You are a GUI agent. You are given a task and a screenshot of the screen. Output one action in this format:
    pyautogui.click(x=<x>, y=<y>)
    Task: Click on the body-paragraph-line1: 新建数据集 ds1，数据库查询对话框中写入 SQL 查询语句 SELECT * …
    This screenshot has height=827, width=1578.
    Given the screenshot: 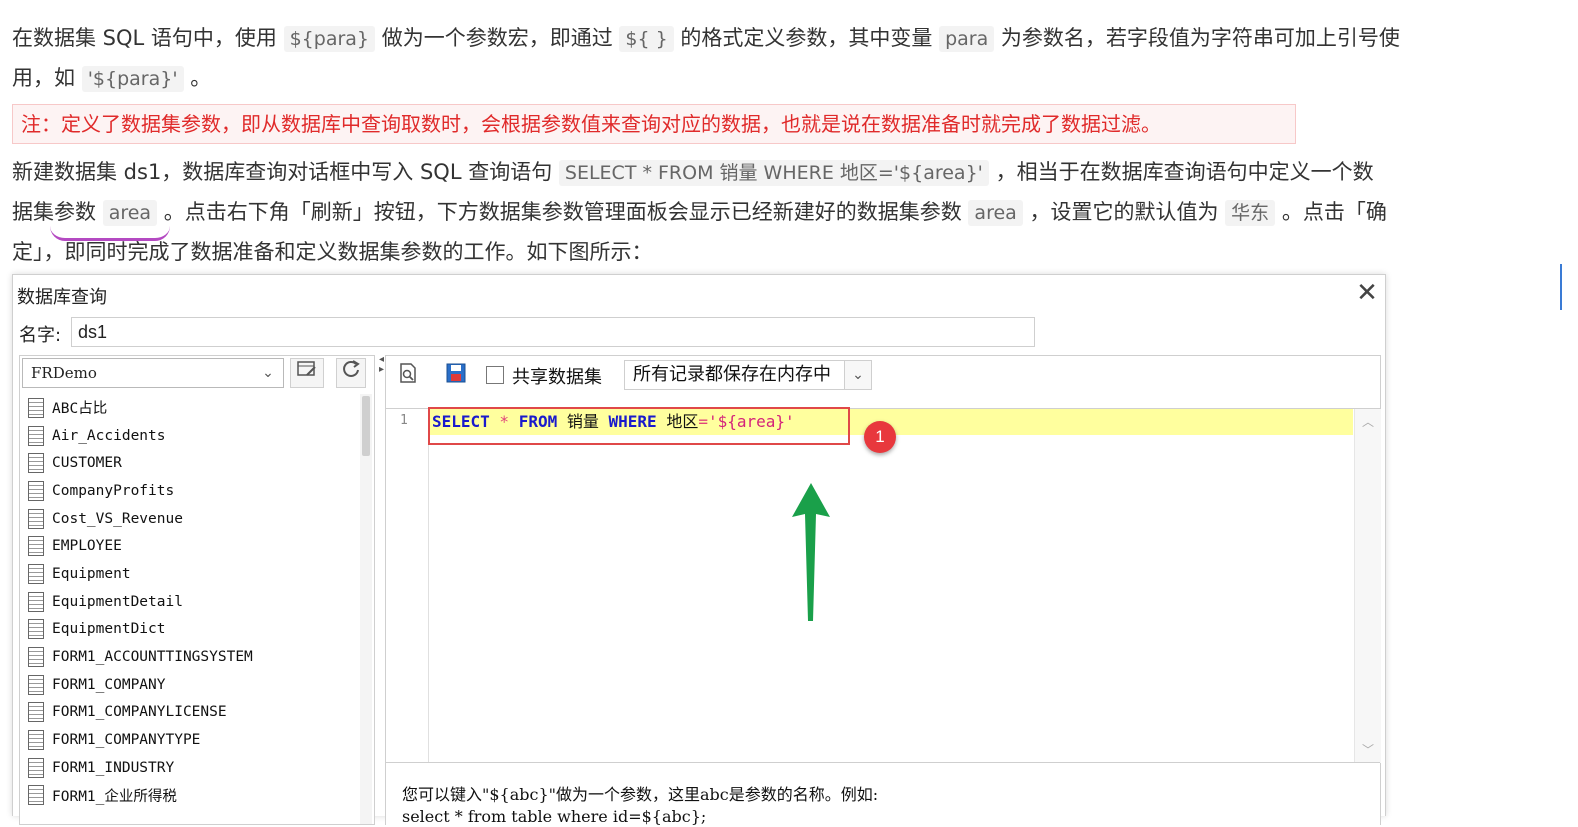 What is the action you would take?
    pyautogui.click(x=693, y=172)
    